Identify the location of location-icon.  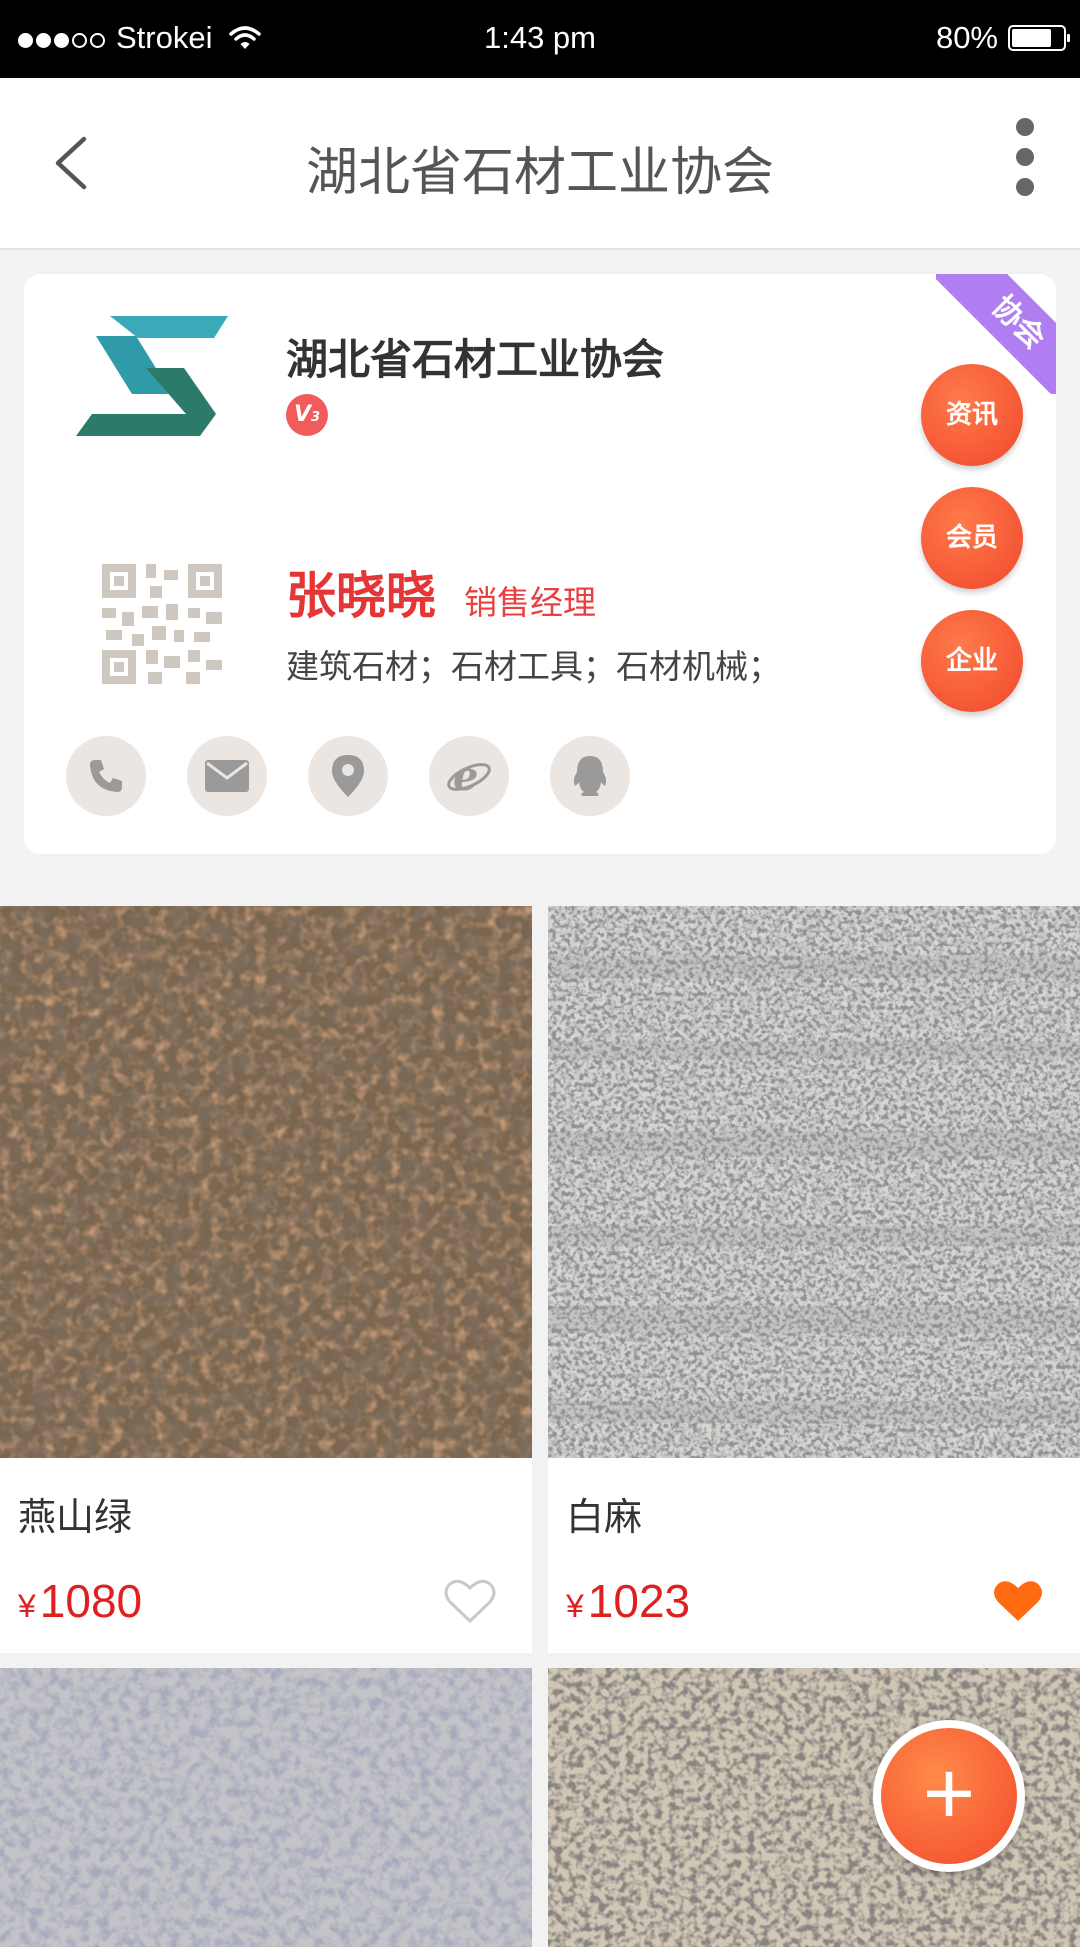
(348, 776).